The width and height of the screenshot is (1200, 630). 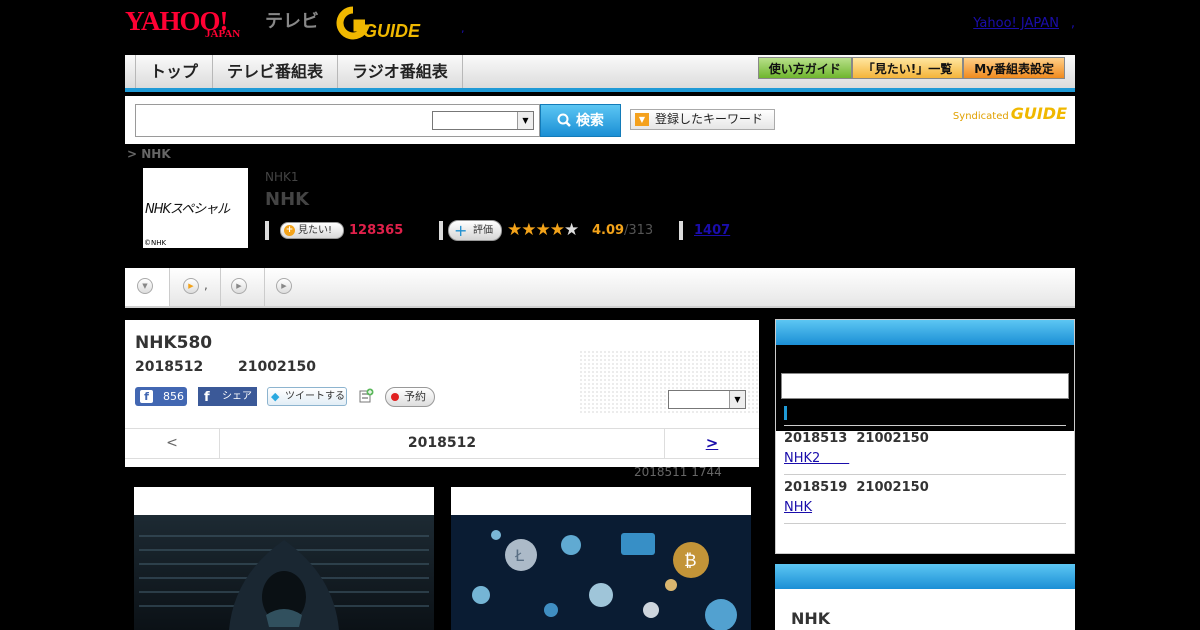 What do you see at coordinates (282, 177) in the screenshot?
I see `channel-name: NHK1` at bounding box center [282, 177].